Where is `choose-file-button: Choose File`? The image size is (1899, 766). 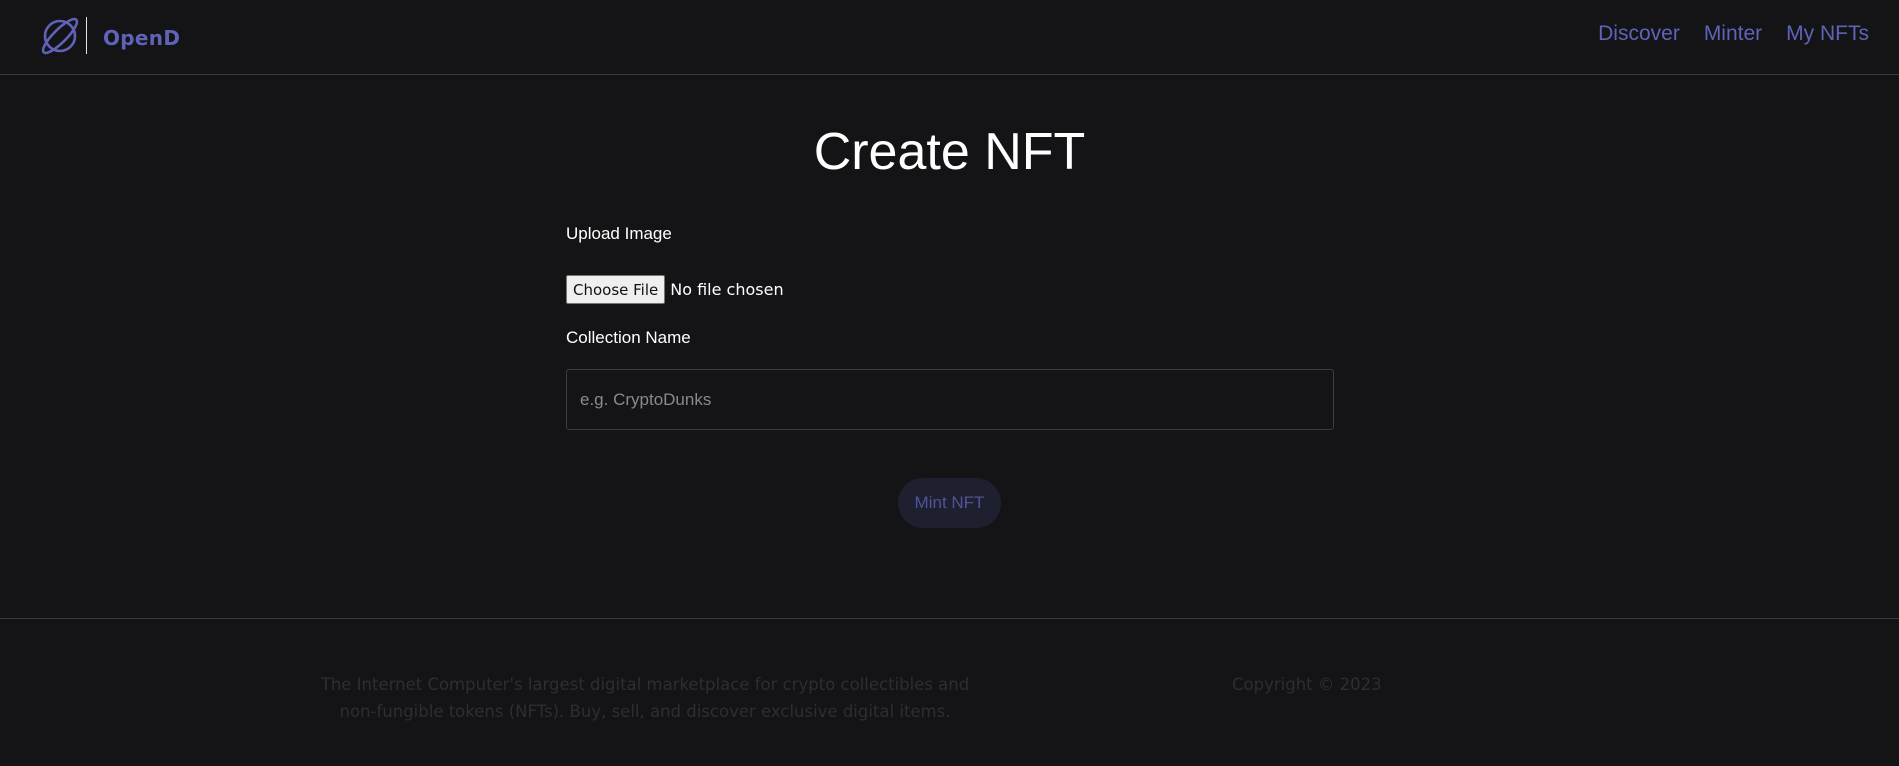 choose-file-button: Choose File is located at coordinates (616, 289).